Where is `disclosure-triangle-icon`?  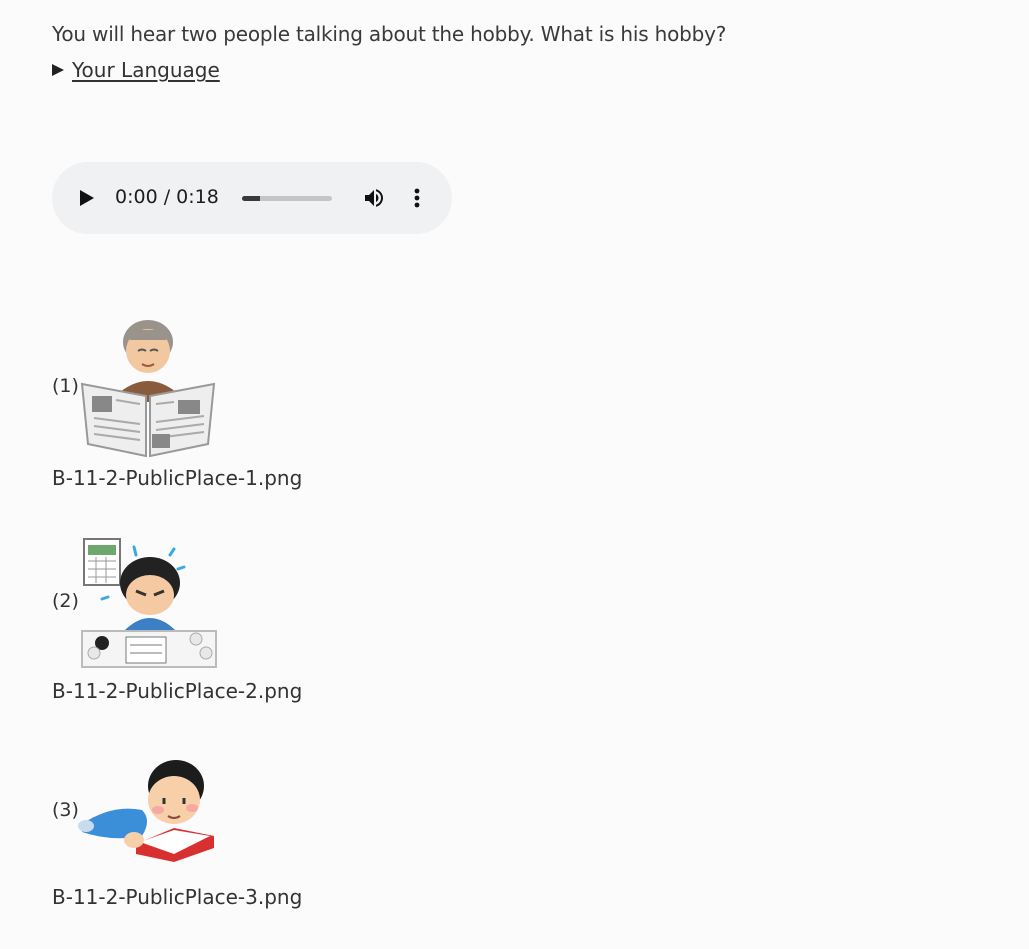
disclosure-triangle-icon is located at coordinates (58, 70).